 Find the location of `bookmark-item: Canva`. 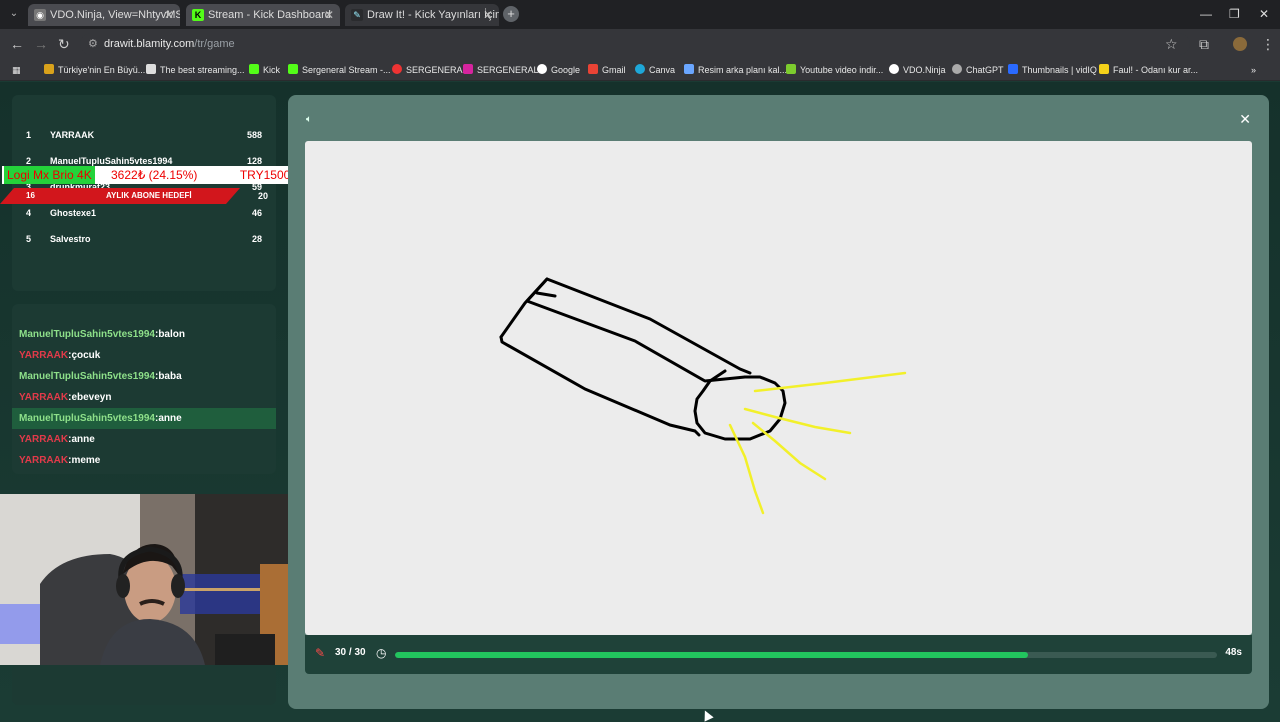

bookmark-item: Canva is located at coordinates (655, 70).